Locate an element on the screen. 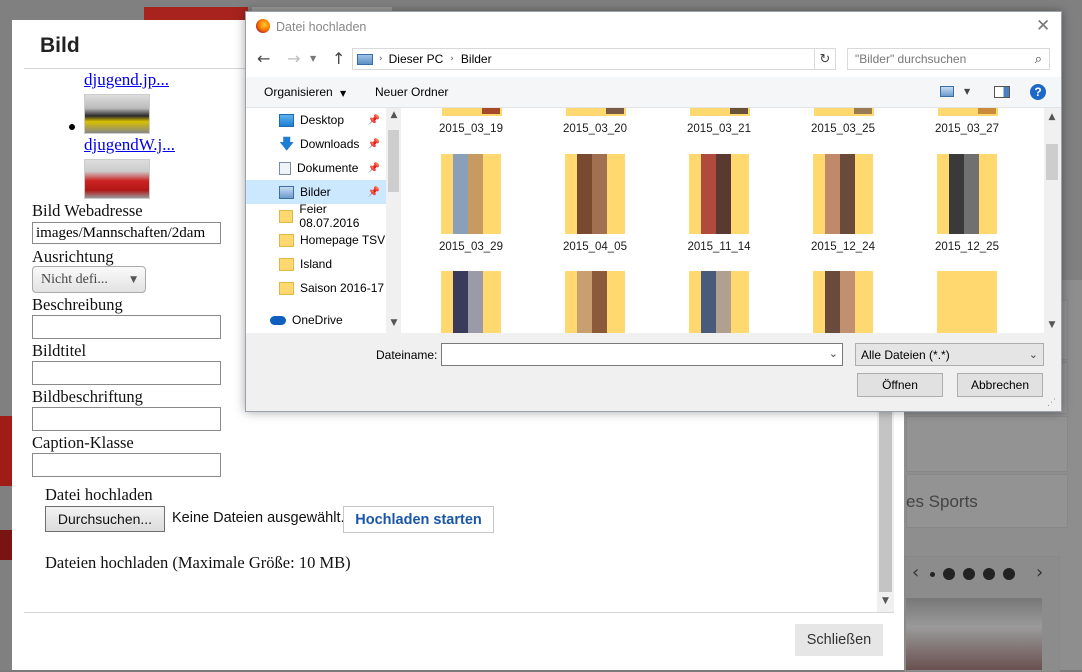 Image resolution: width=1082 pixels, height=672 pixels. upload-label: Datei hochladen is located at coordinates (99, 494).